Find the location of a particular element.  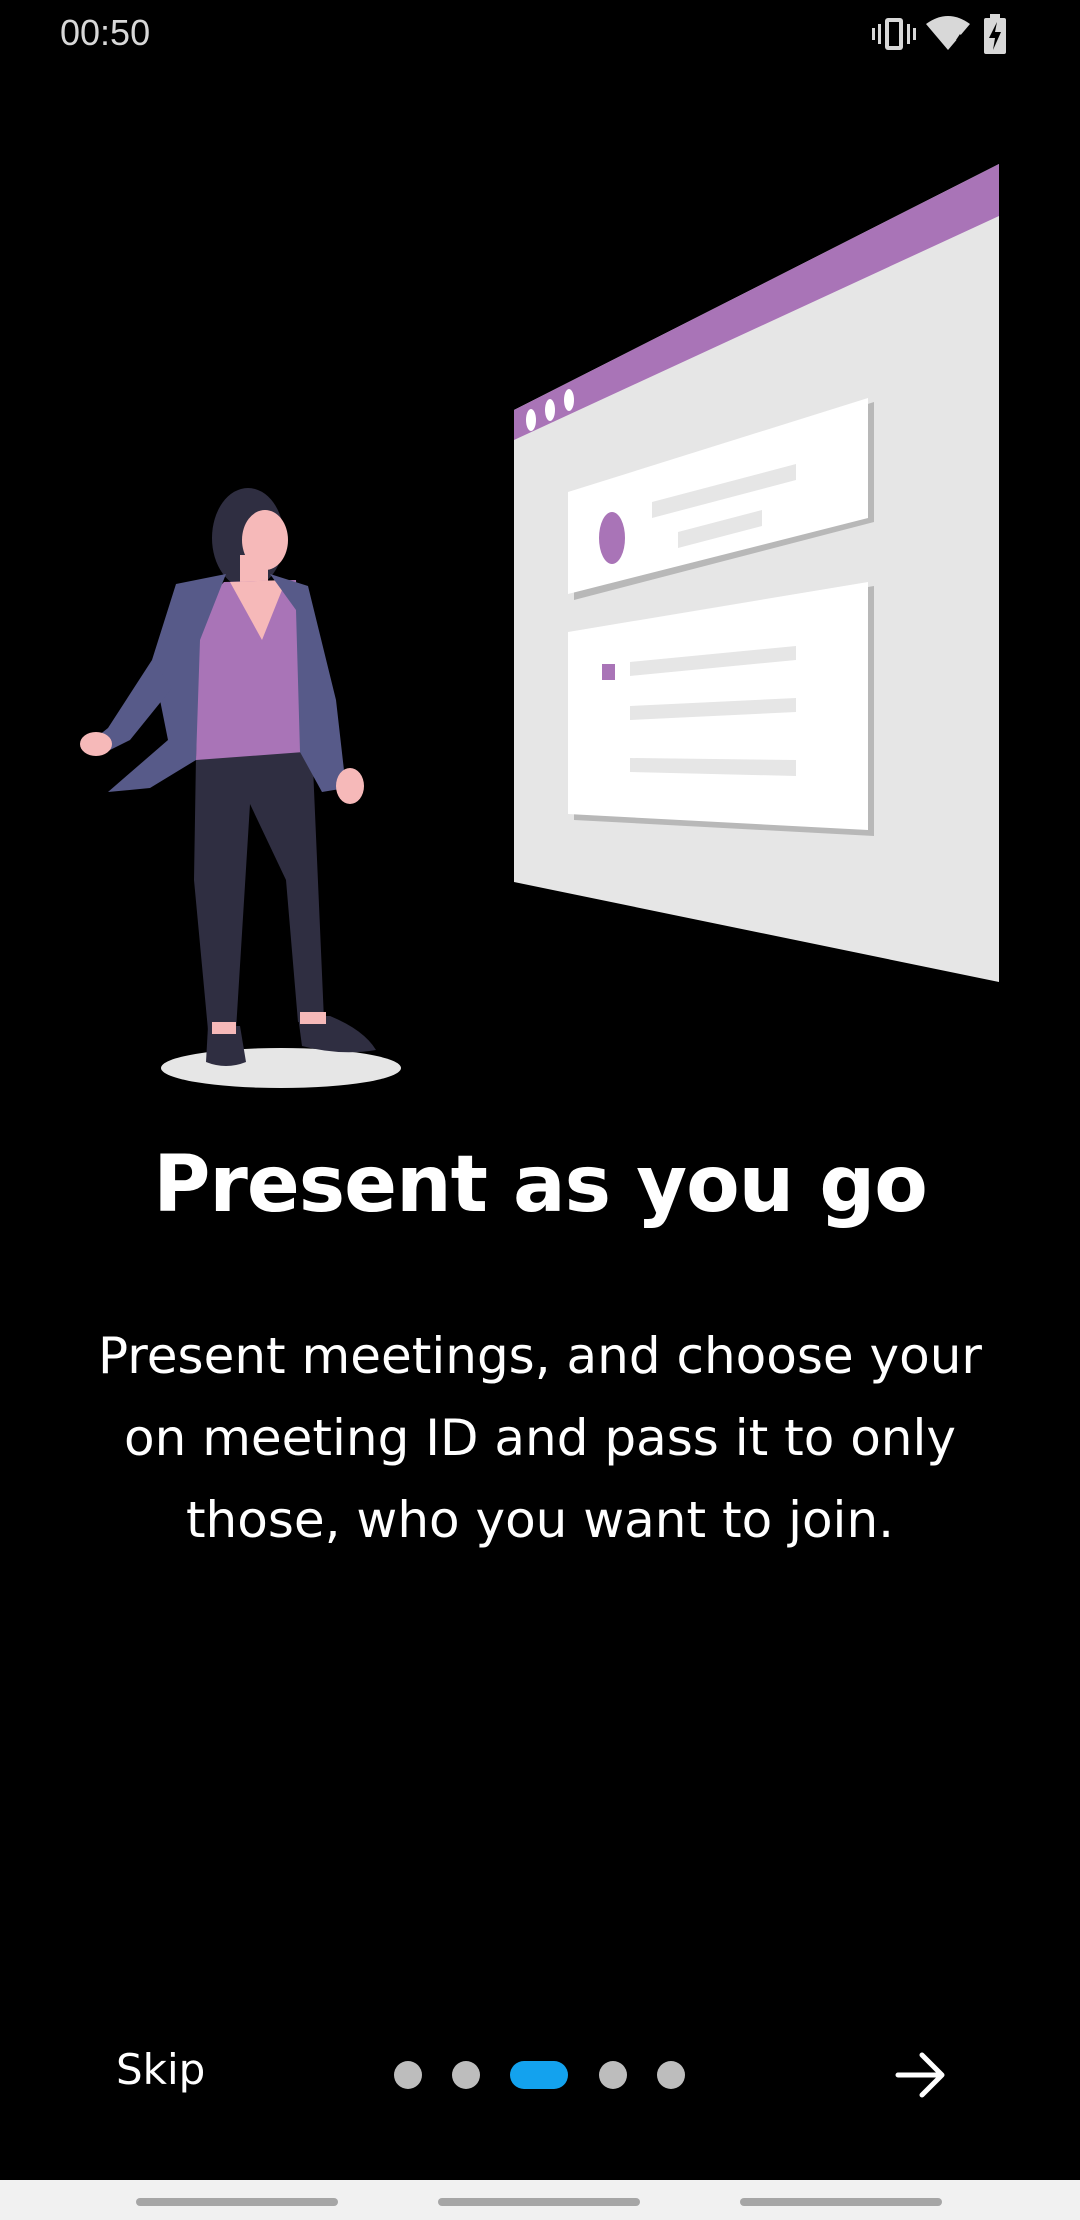

woman-figure-graphic is located at coordinates (240, 788).